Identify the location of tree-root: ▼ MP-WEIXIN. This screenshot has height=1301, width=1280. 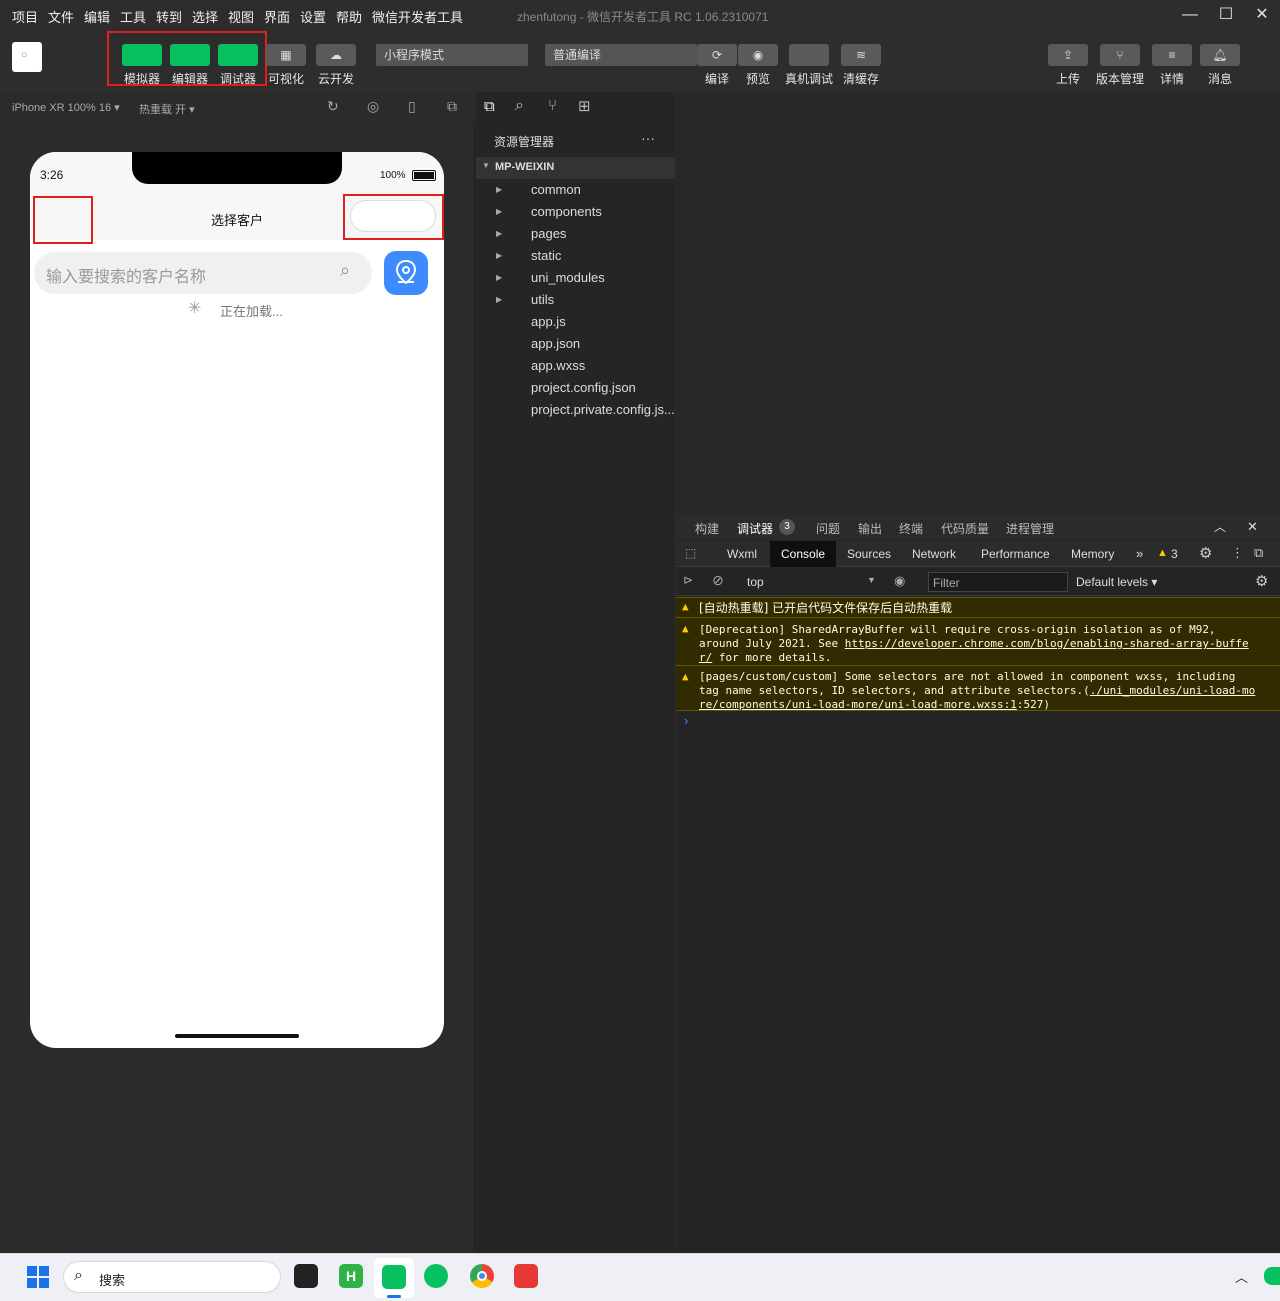
(575, 168).